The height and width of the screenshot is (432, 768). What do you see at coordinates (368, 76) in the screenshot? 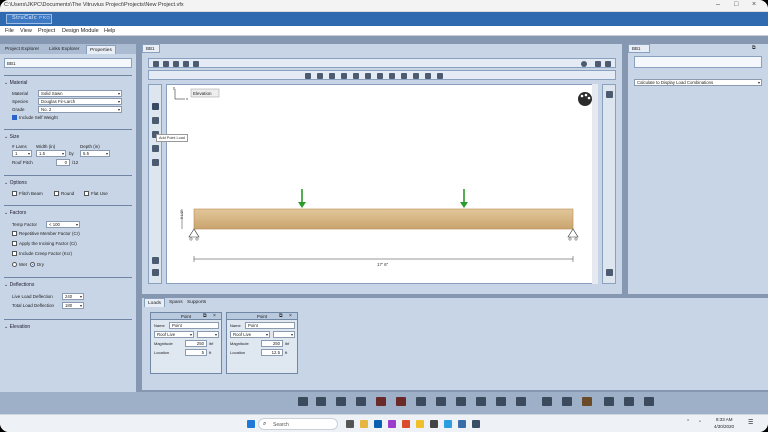
I see `span-tool-icon` at bounding box center [368, 76].